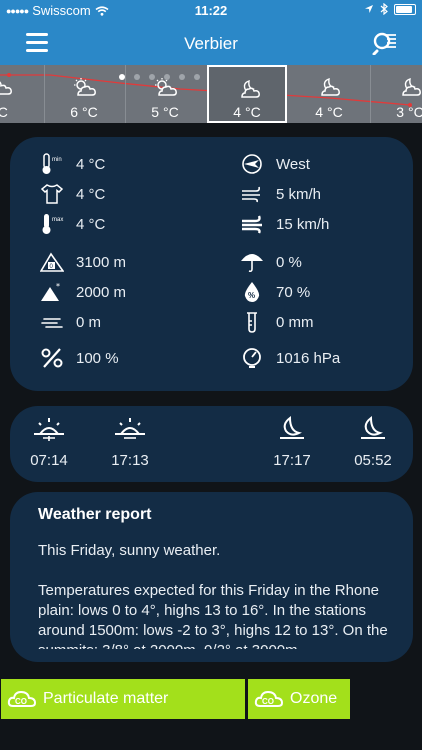 This screenshot has width=422, height=750. I want to click on particulate-matter-button: CO Particulate matter, so click(123, 699).